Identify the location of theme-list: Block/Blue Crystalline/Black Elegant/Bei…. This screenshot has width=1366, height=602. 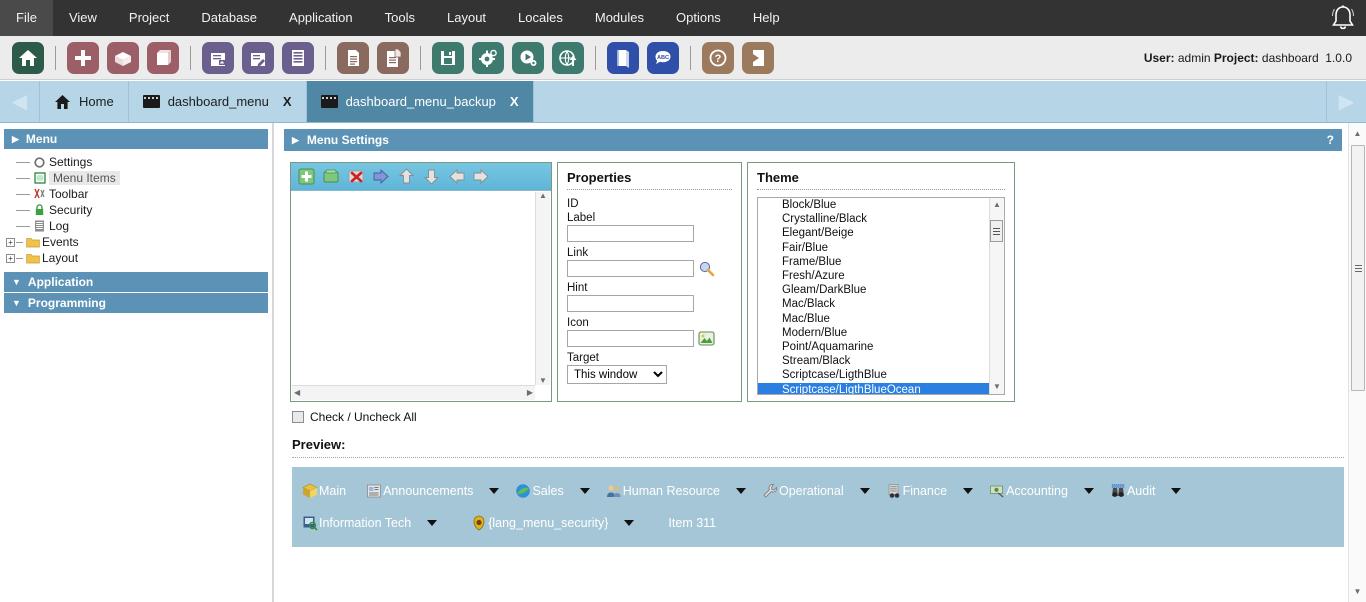
(881, 296).